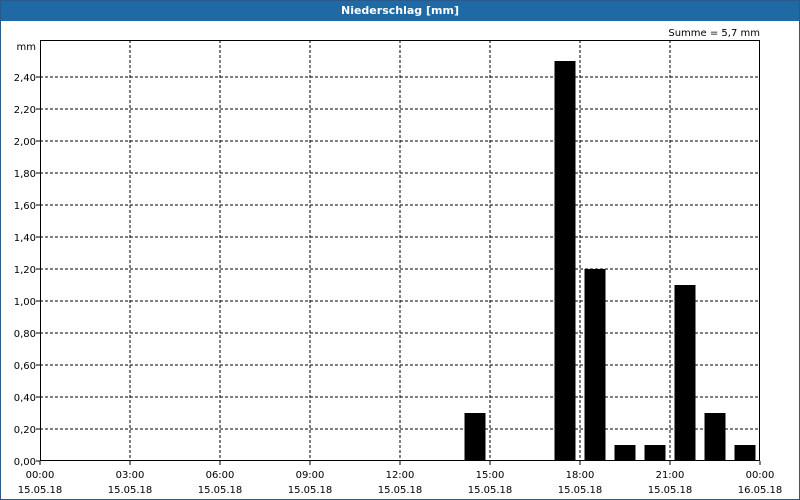 This screenshot has height=500, width=800. What do you see at coordinates (220, 475) in the screenshot?
I see `x-tick-label-time: 06:00` at bounding box center [220, 475].